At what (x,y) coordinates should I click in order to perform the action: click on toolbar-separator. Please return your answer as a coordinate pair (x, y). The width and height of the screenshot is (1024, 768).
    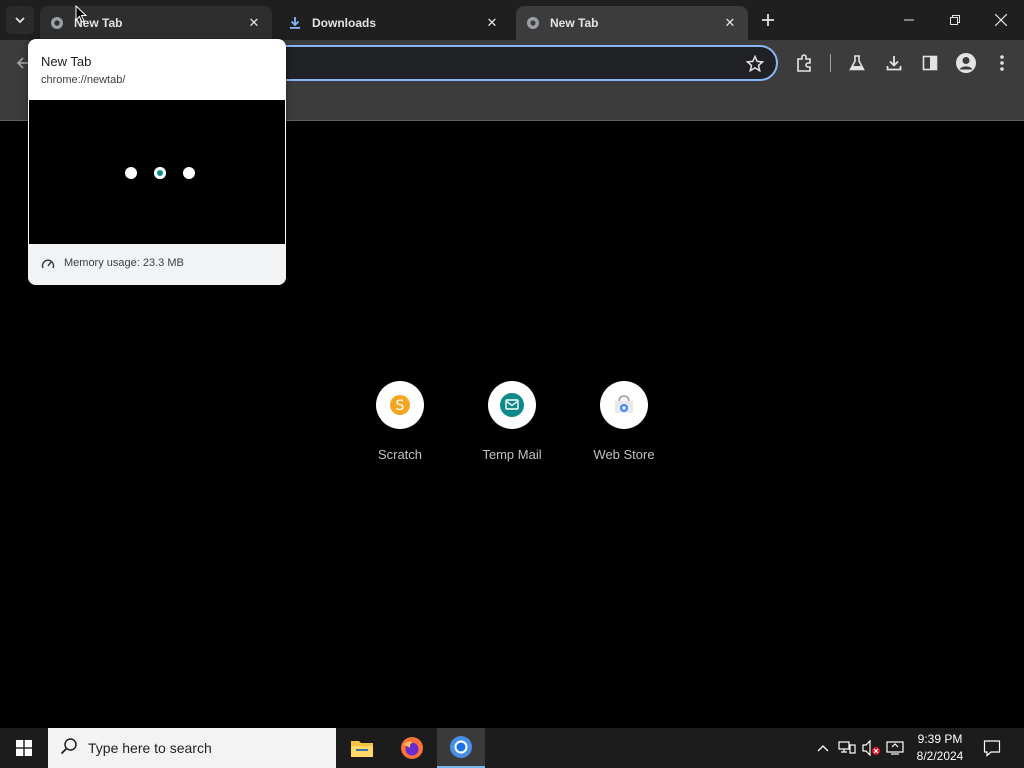
    Looking at the image, I should click on (830, 63).